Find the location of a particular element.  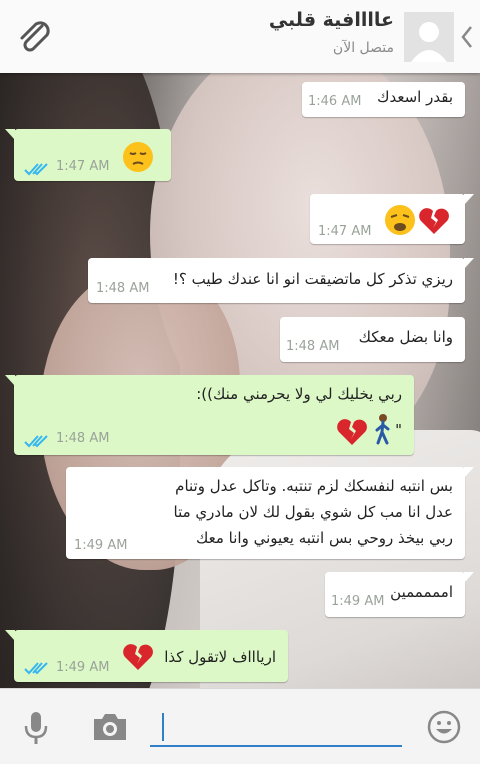

message-text-quote: " is located at coordinates (398, 430).